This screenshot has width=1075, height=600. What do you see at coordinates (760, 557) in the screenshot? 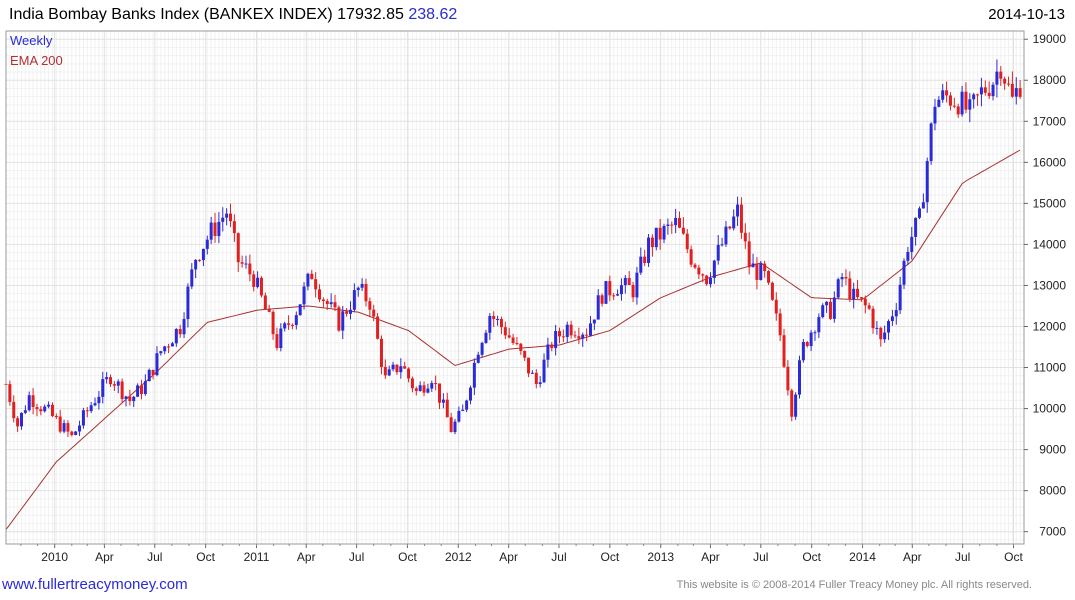
I see `x-tick-label: Jul` at bounding box center [760, 557].